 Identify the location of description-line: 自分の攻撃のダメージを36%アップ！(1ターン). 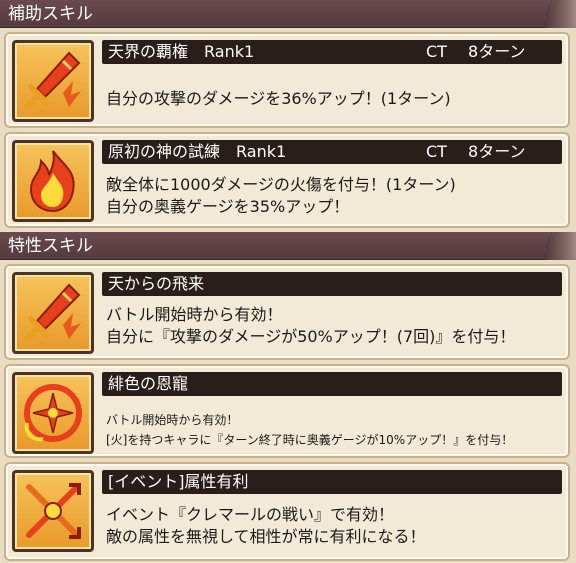
(278, 98).